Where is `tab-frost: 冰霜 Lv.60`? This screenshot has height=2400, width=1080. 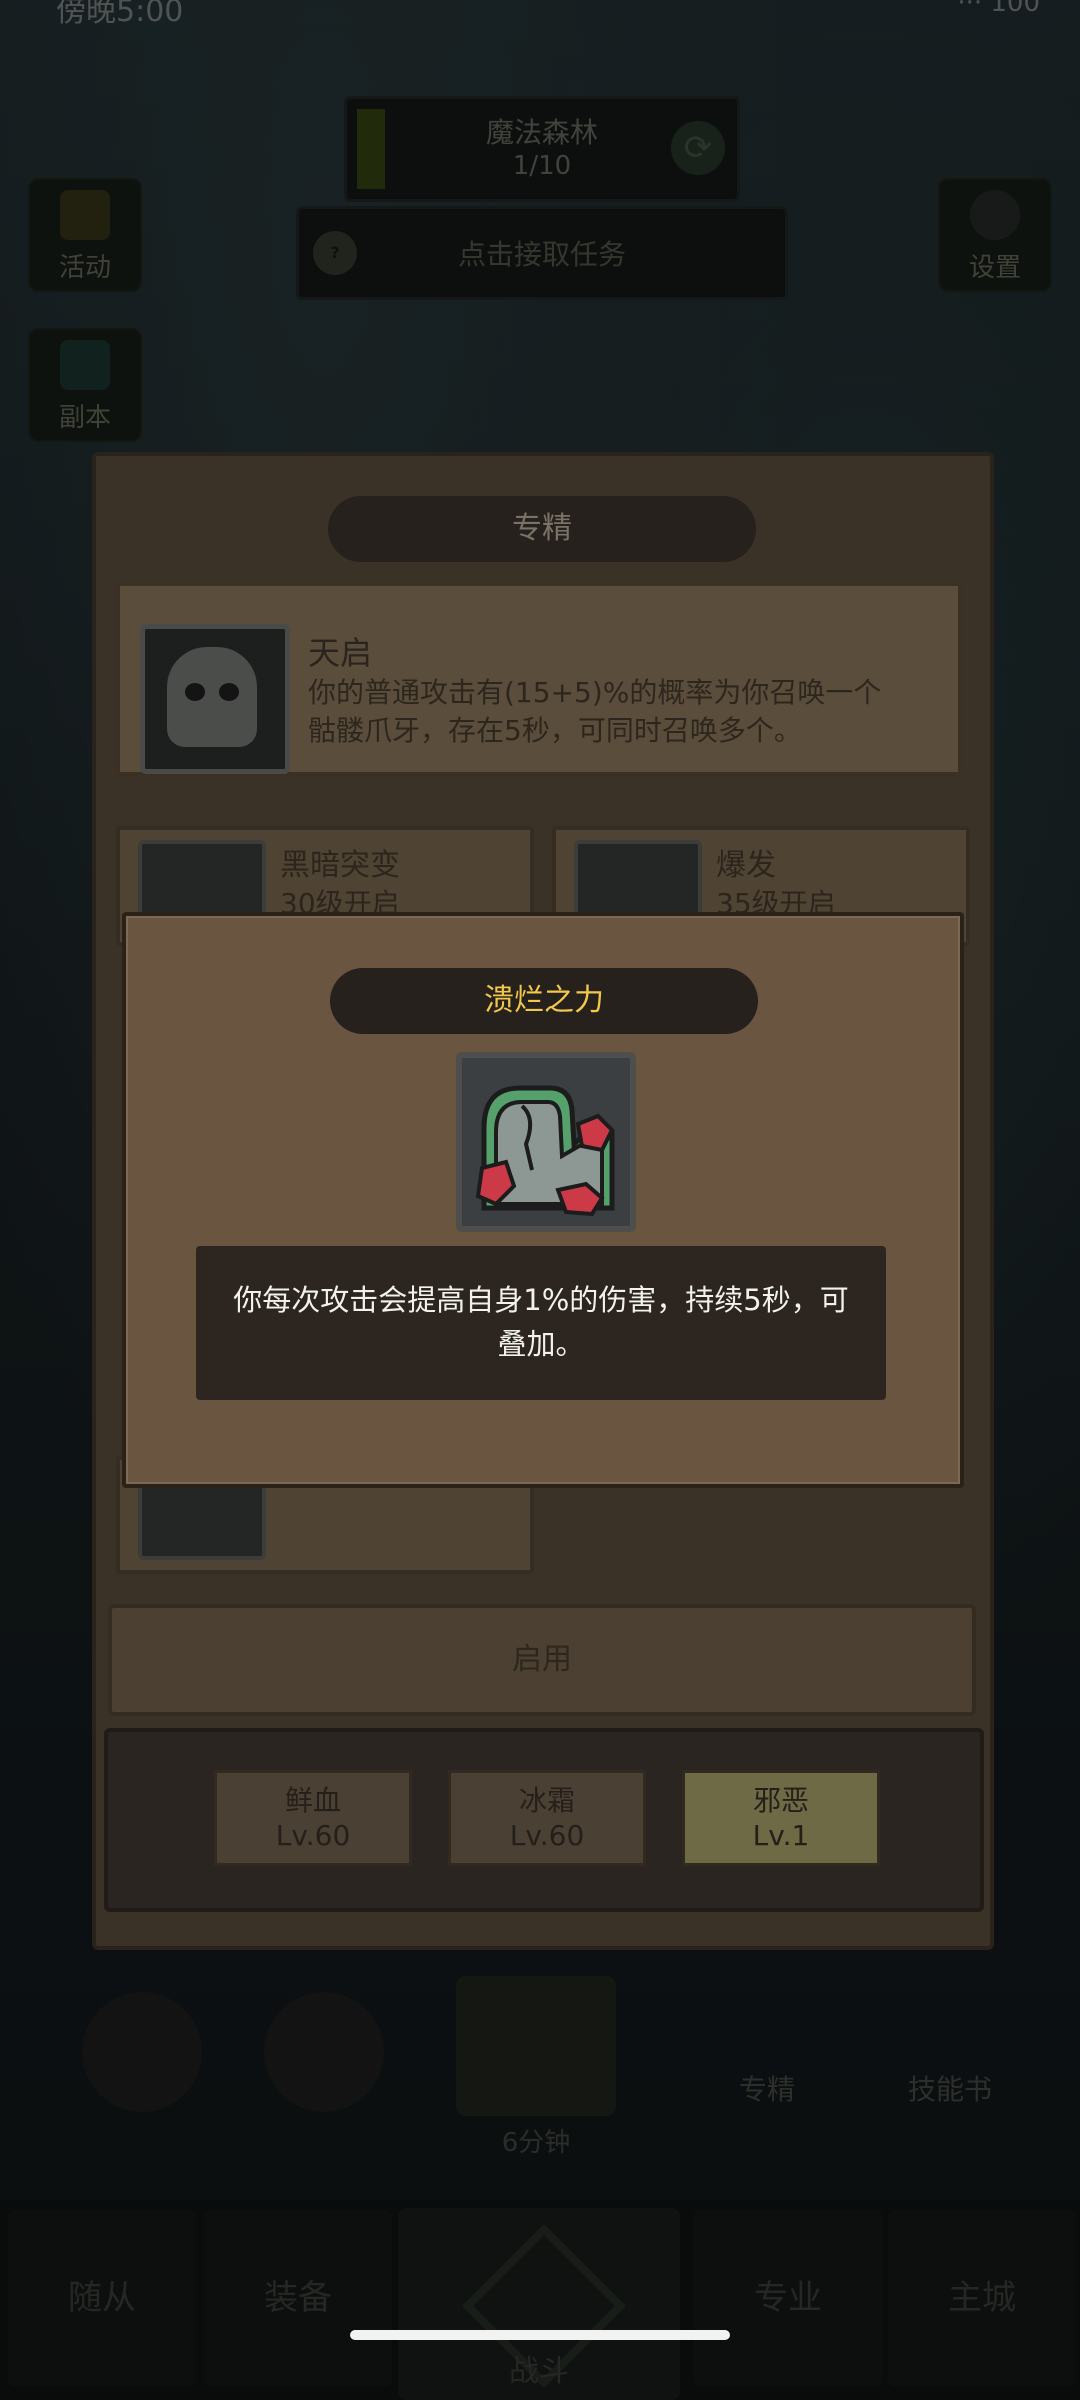
tab-frost: 冰霜 Lv.60 is located at coordinates (547, 1818).